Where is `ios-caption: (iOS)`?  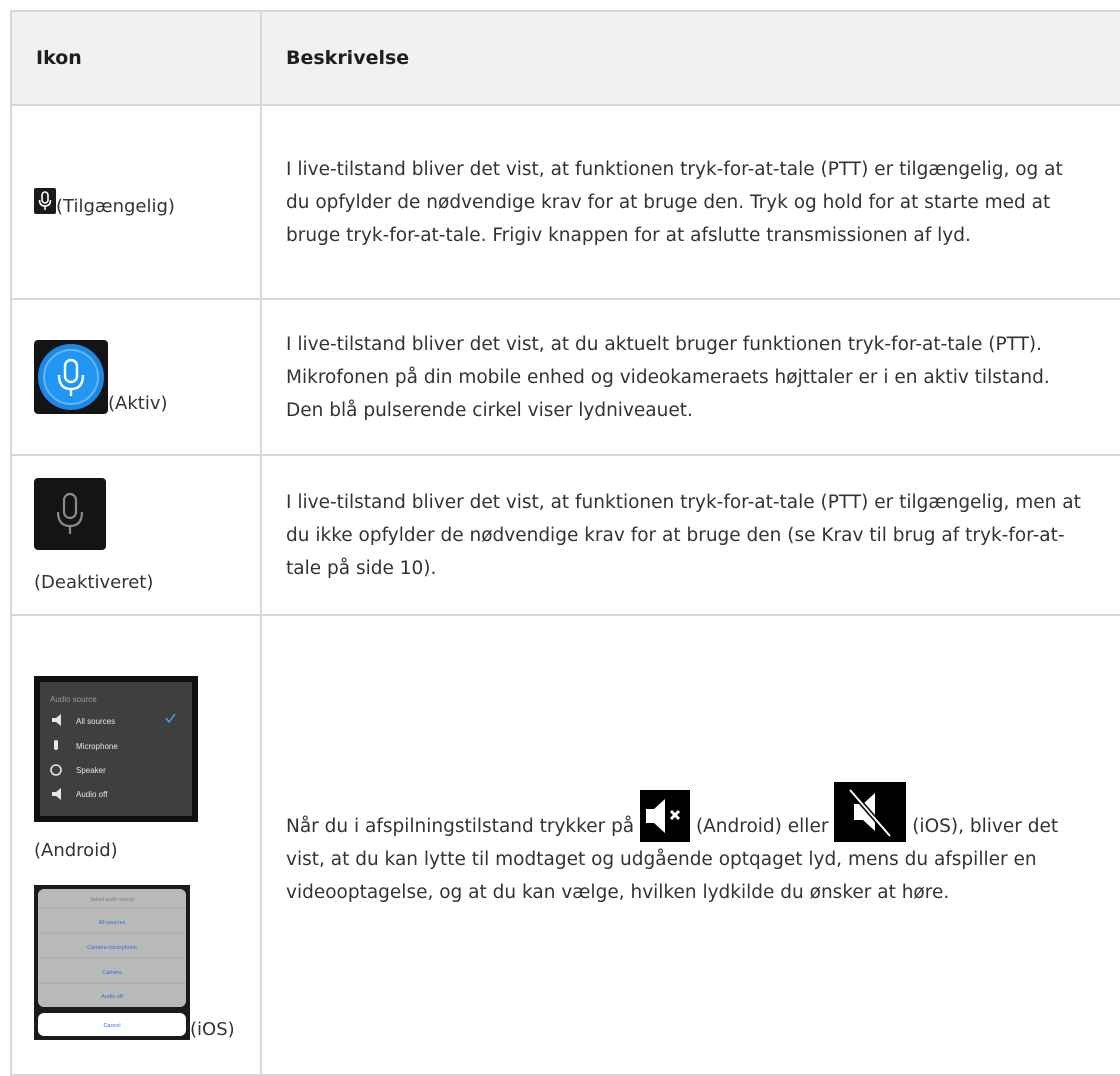 ios-caption: (iOS) is located at coordinates (212, 1029).